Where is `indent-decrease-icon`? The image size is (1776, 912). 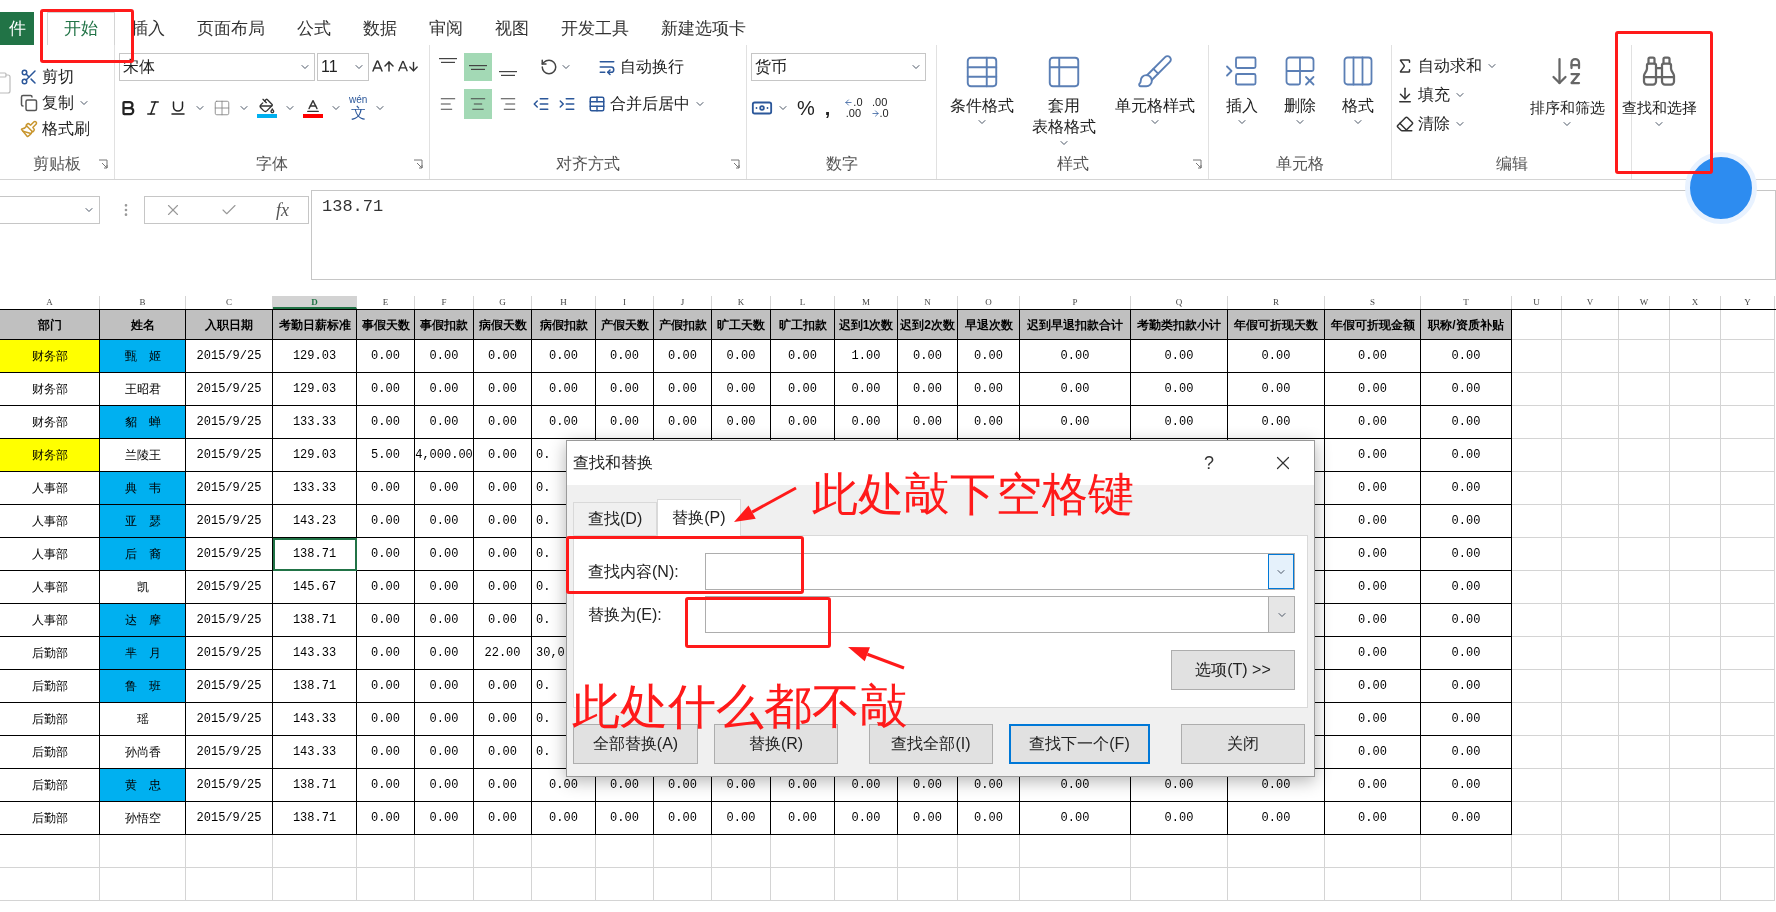
indent-decrease-icon is located at coordinates (541, 104).